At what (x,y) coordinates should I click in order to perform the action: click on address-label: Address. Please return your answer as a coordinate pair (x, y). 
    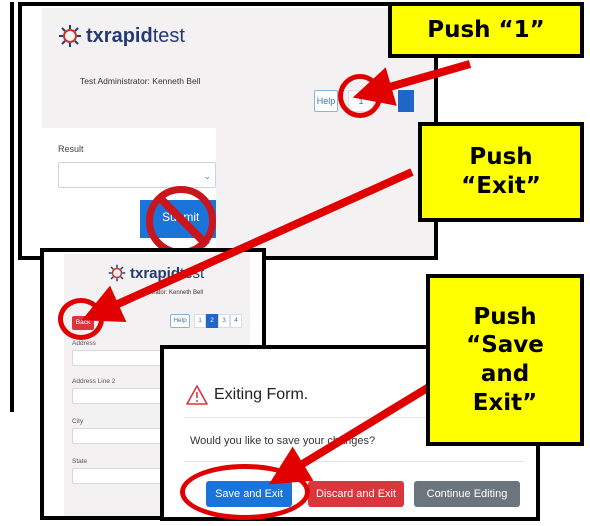
    Looking at the image, I should click on (84, 343).